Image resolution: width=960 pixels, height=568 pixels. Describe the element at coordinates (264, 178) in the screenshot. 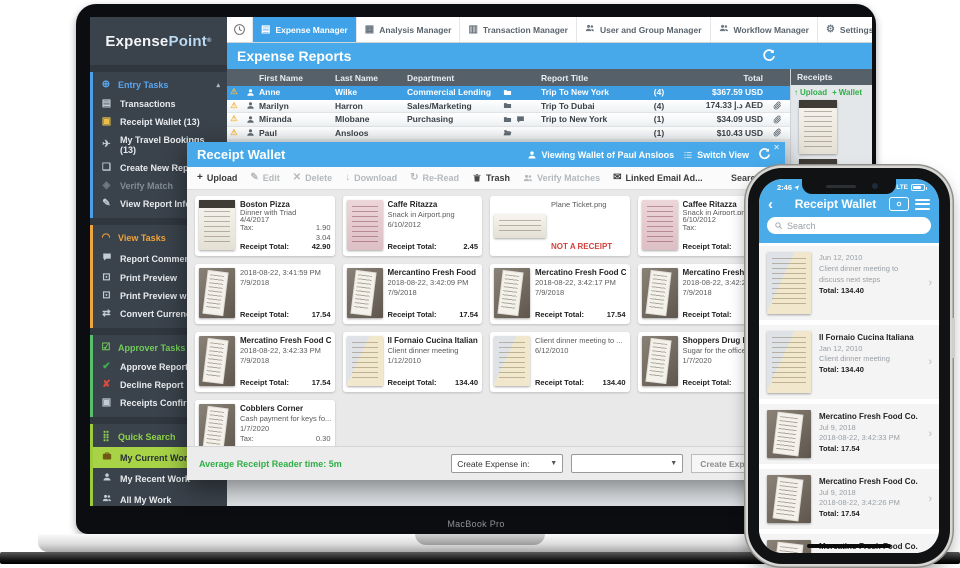

I see `edit-button: ✎ Edit` at that location.